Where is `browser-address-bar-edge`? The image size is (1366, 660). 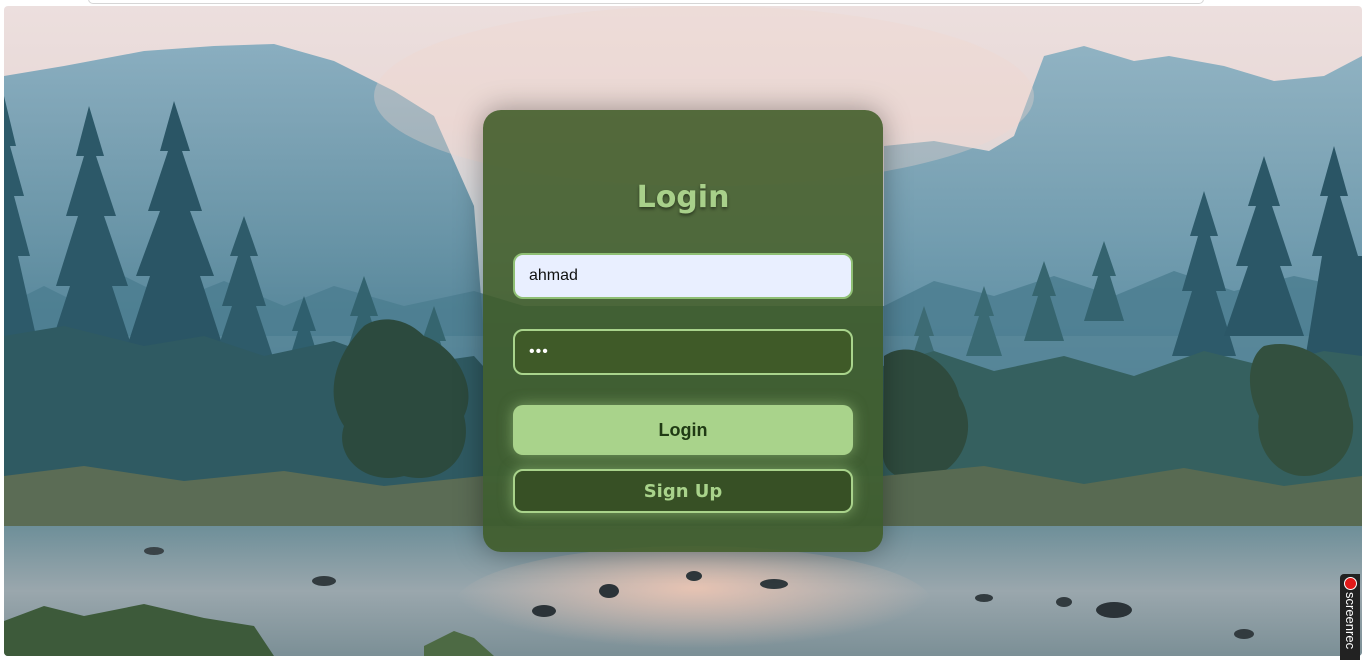 browser-address-bar-edge is located at coordinates (646, 2).